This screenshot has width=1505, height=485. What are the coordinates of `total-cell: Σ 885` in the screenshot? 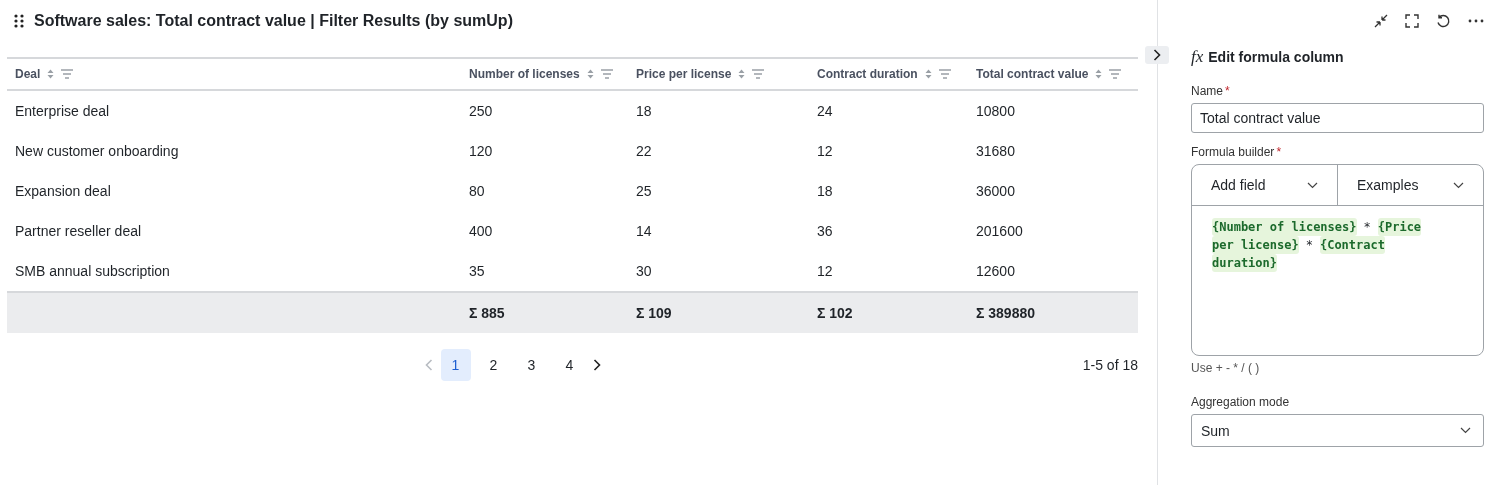 It's located at (487, 313).